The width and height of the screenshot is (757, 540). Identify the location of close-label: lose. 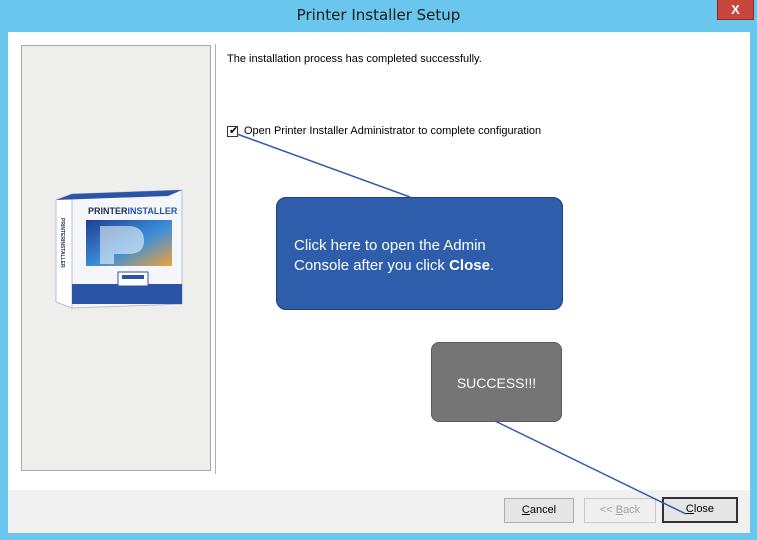
(704, 509).